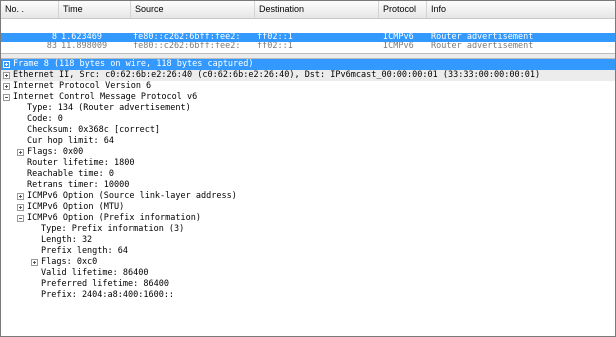 Image resolution: width=616 pixels, height=337 pixels. I want to click on column-header-info: Info, so click(521, 9).